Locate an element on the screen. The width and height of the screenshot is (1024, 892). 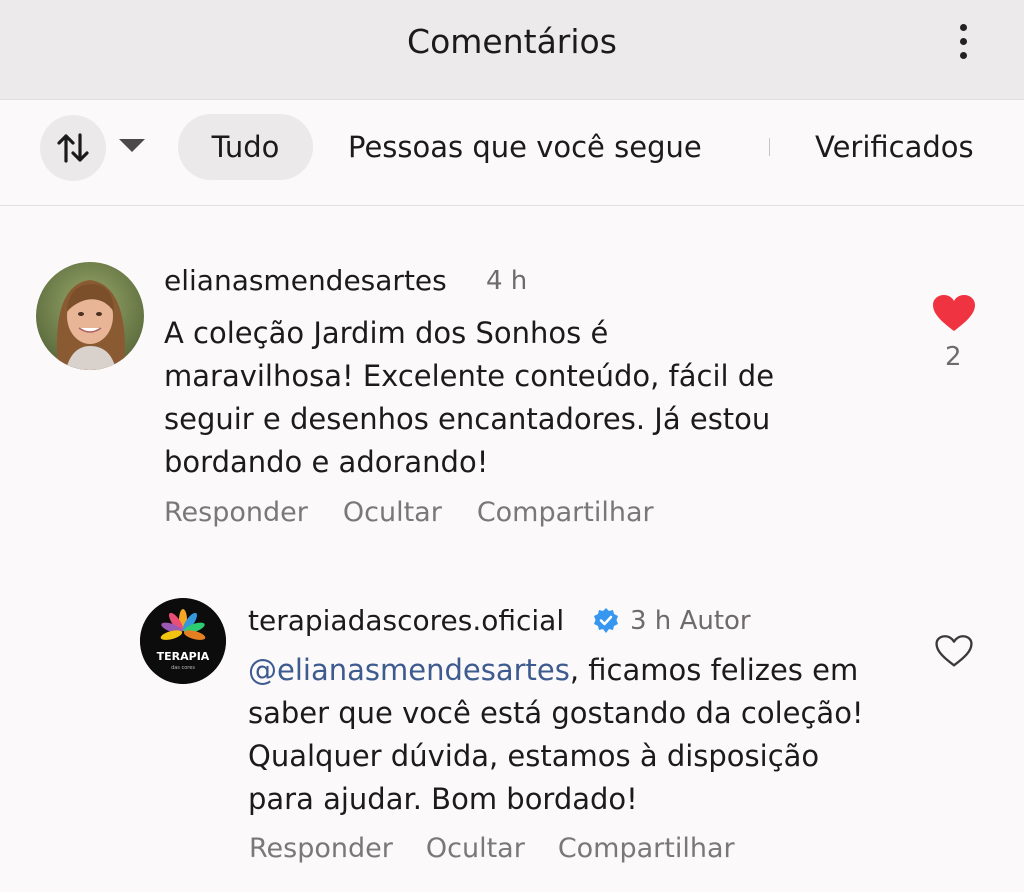
comment-line: @elianasmendesartes, ficamos felizes em is located at coordinates (556, 670).